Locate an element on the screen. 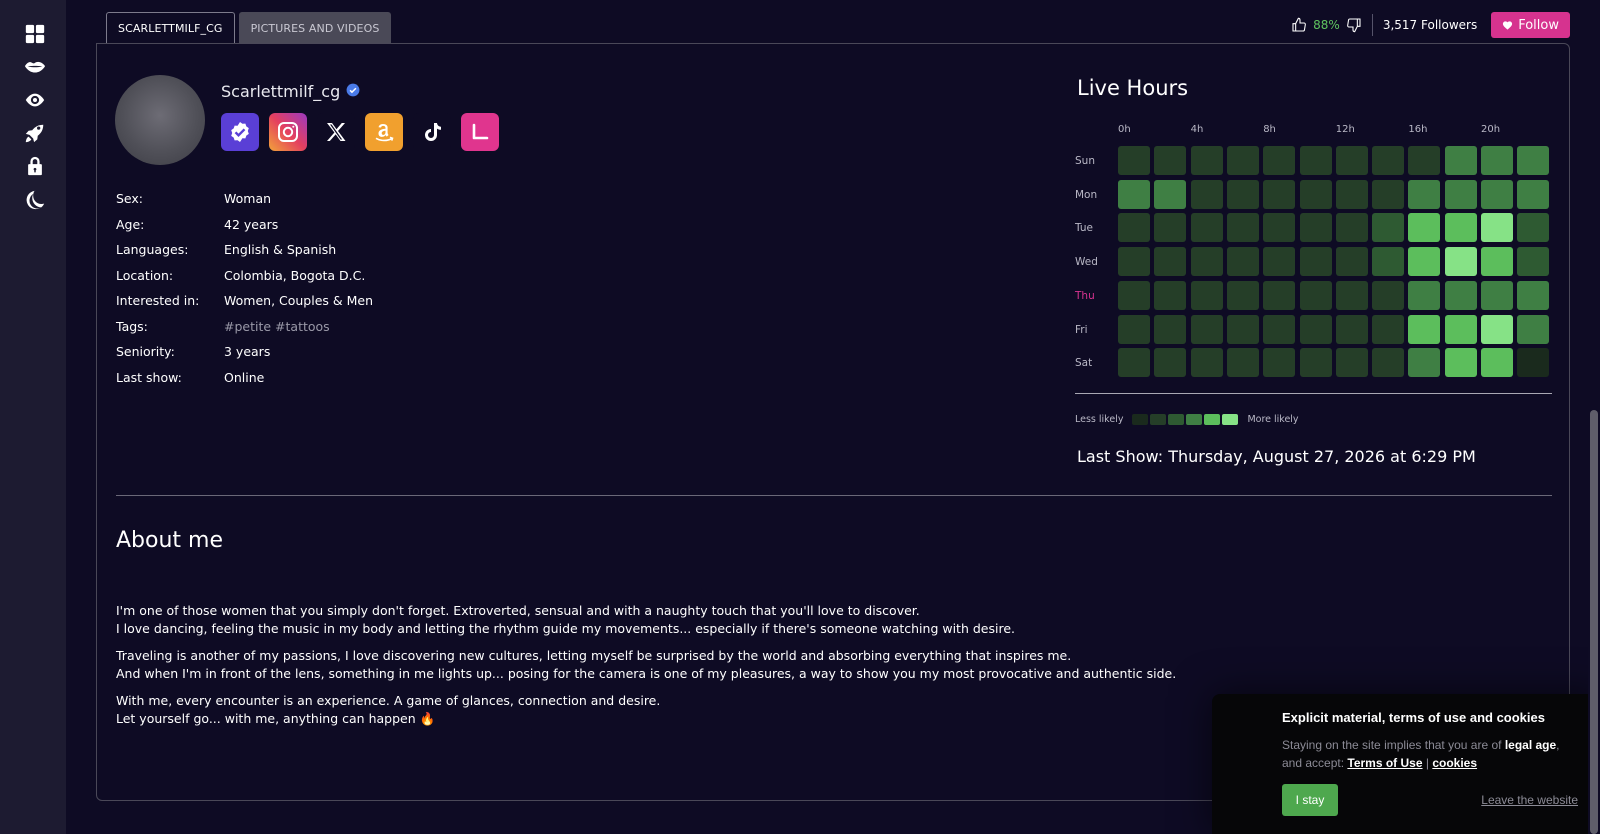 Image resolution: width=1600 pixels, height=834 pixels. scrollbar is located at coordinates (1594, 417).